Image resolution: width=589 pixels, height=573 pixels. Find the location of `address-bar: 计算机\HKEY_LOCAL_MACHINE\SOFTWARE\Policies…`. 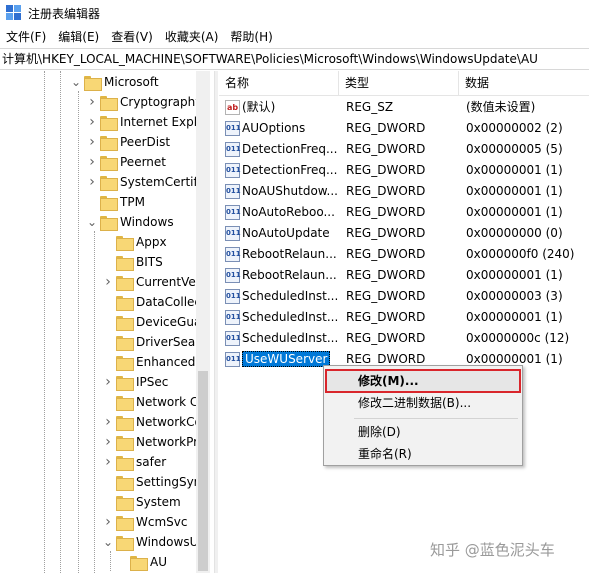

address-bar: 计算机\HKEY_LOCAL_MACHINE\SOFTWARE\Policies… is located at coordinates (294, 59).